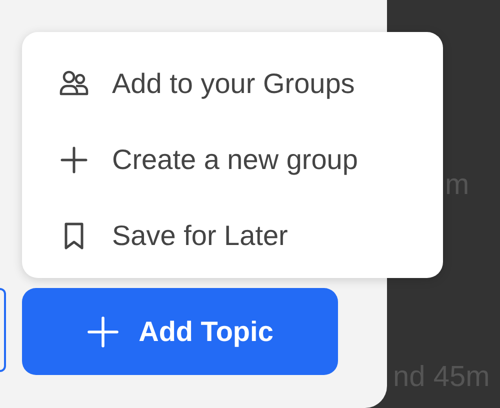  What do you see at coordinates (232, 236) in the screenshot?
I see `menu-item: Save for Later` at bounding box center [232, 236].